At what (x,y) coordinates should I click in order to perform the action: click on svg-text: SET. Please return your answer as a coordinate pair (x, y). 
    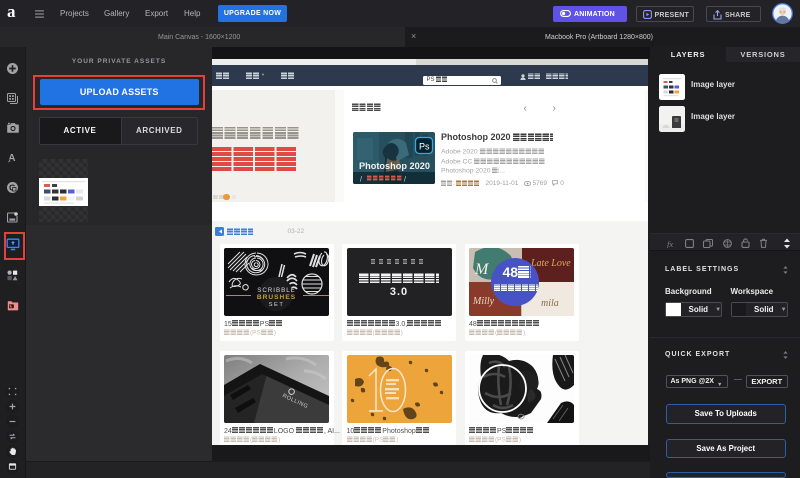
    Looking at the image, I should click on (277, 305).